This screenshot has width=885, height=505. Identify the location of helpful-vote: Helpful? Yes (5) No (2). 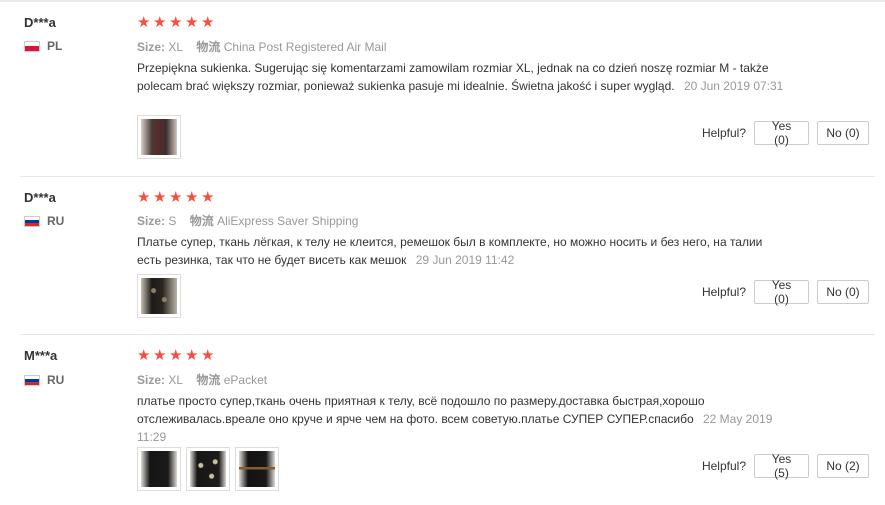
(785, 466).